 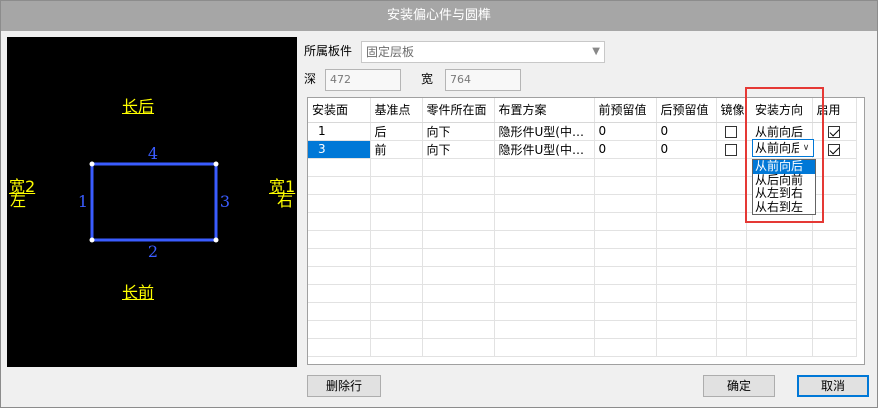 I want to click on col-header-face: 安装面, so click(x=339, y=110).